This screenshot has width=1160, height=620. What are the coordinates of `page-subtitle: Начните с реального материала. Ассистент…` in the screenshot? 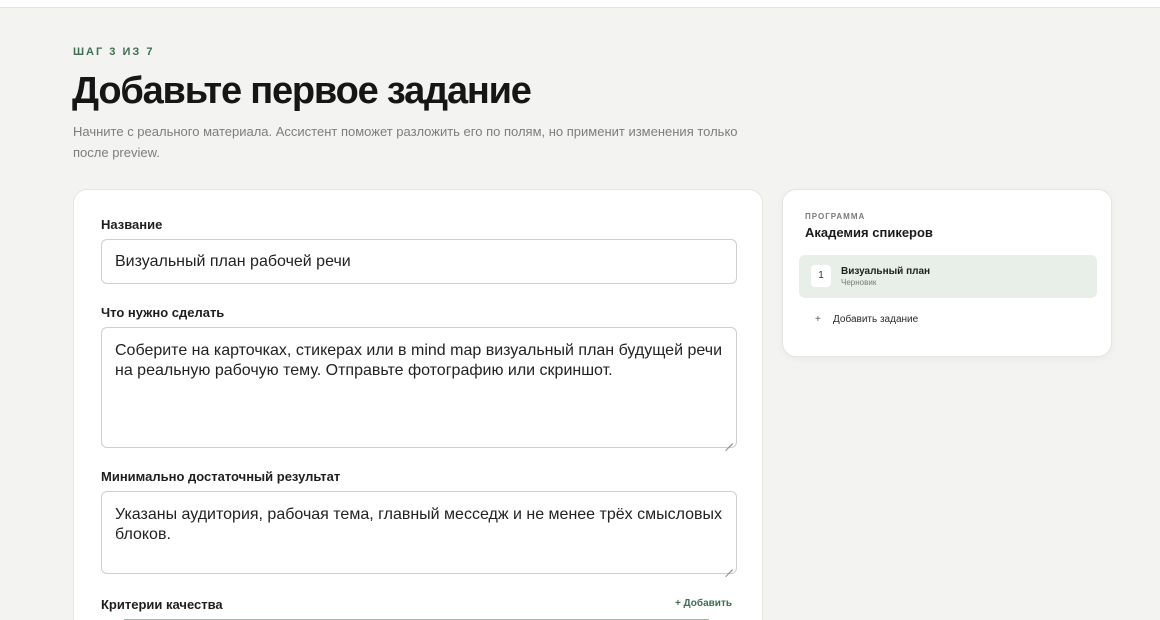 It's located at (405, 142).